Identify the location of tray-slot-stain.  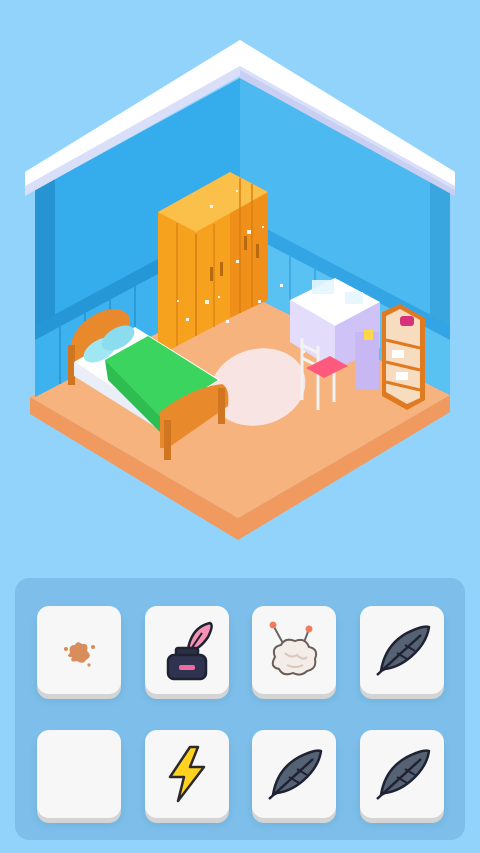
(79, 650).